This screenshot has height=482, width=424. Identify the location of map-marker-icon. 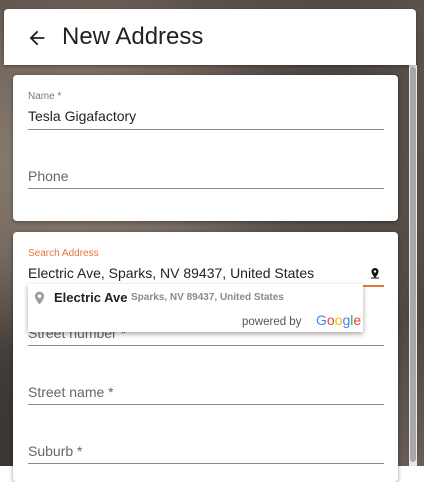
(39, 298).